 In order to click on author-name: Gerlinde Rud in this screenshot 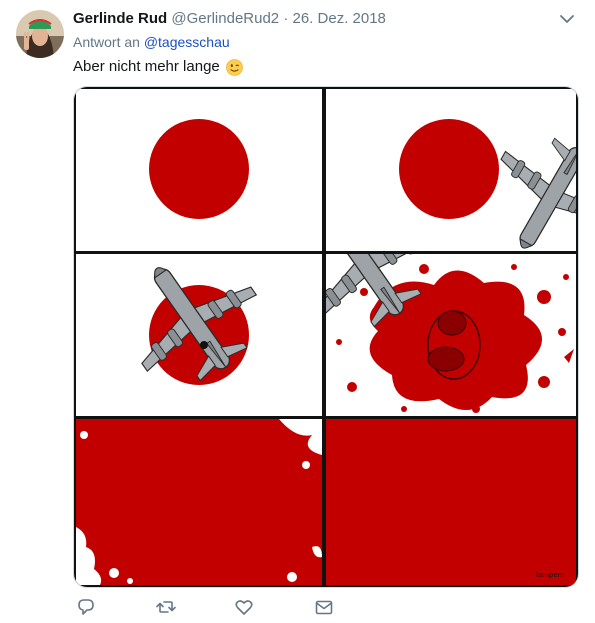, I will do `click(120, 18)`.